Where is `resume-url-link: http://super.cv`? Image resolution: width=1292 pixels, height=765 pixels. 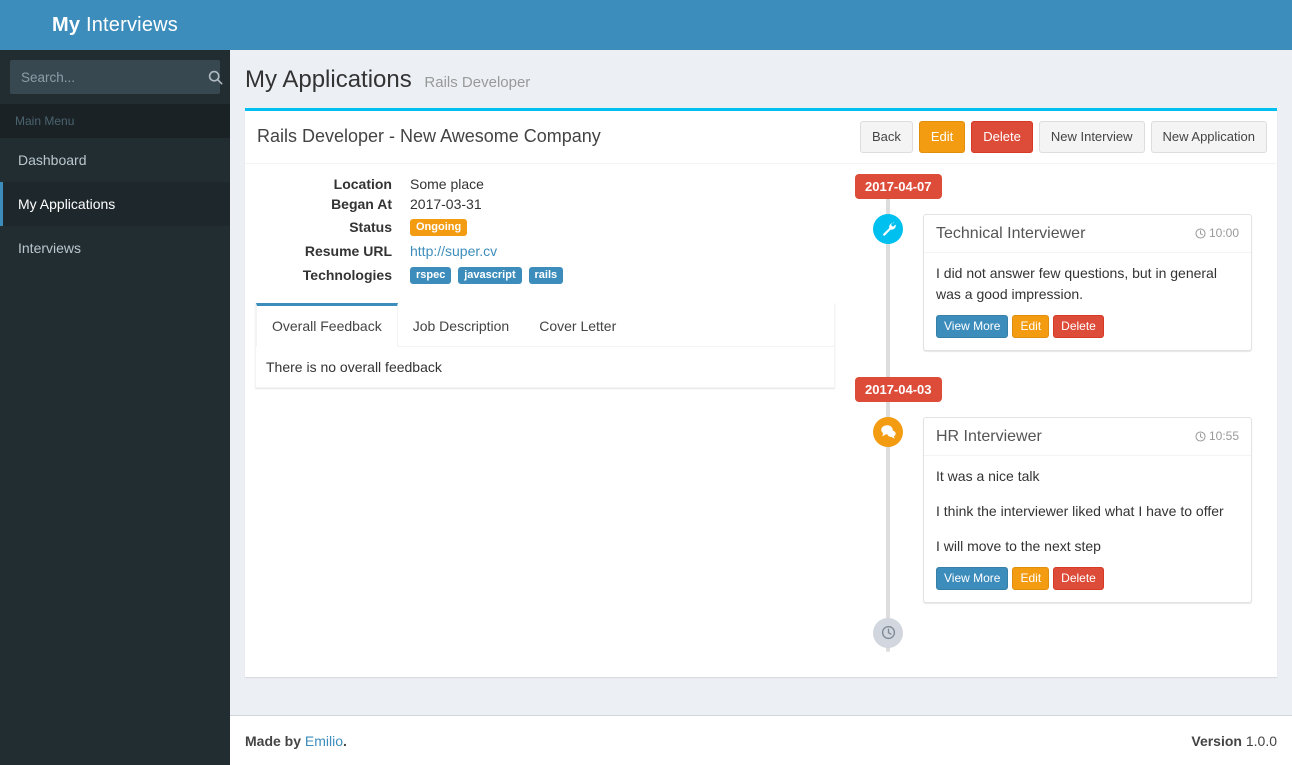
resume-url-link: http://super.cv is located at coordinates (453, 251).